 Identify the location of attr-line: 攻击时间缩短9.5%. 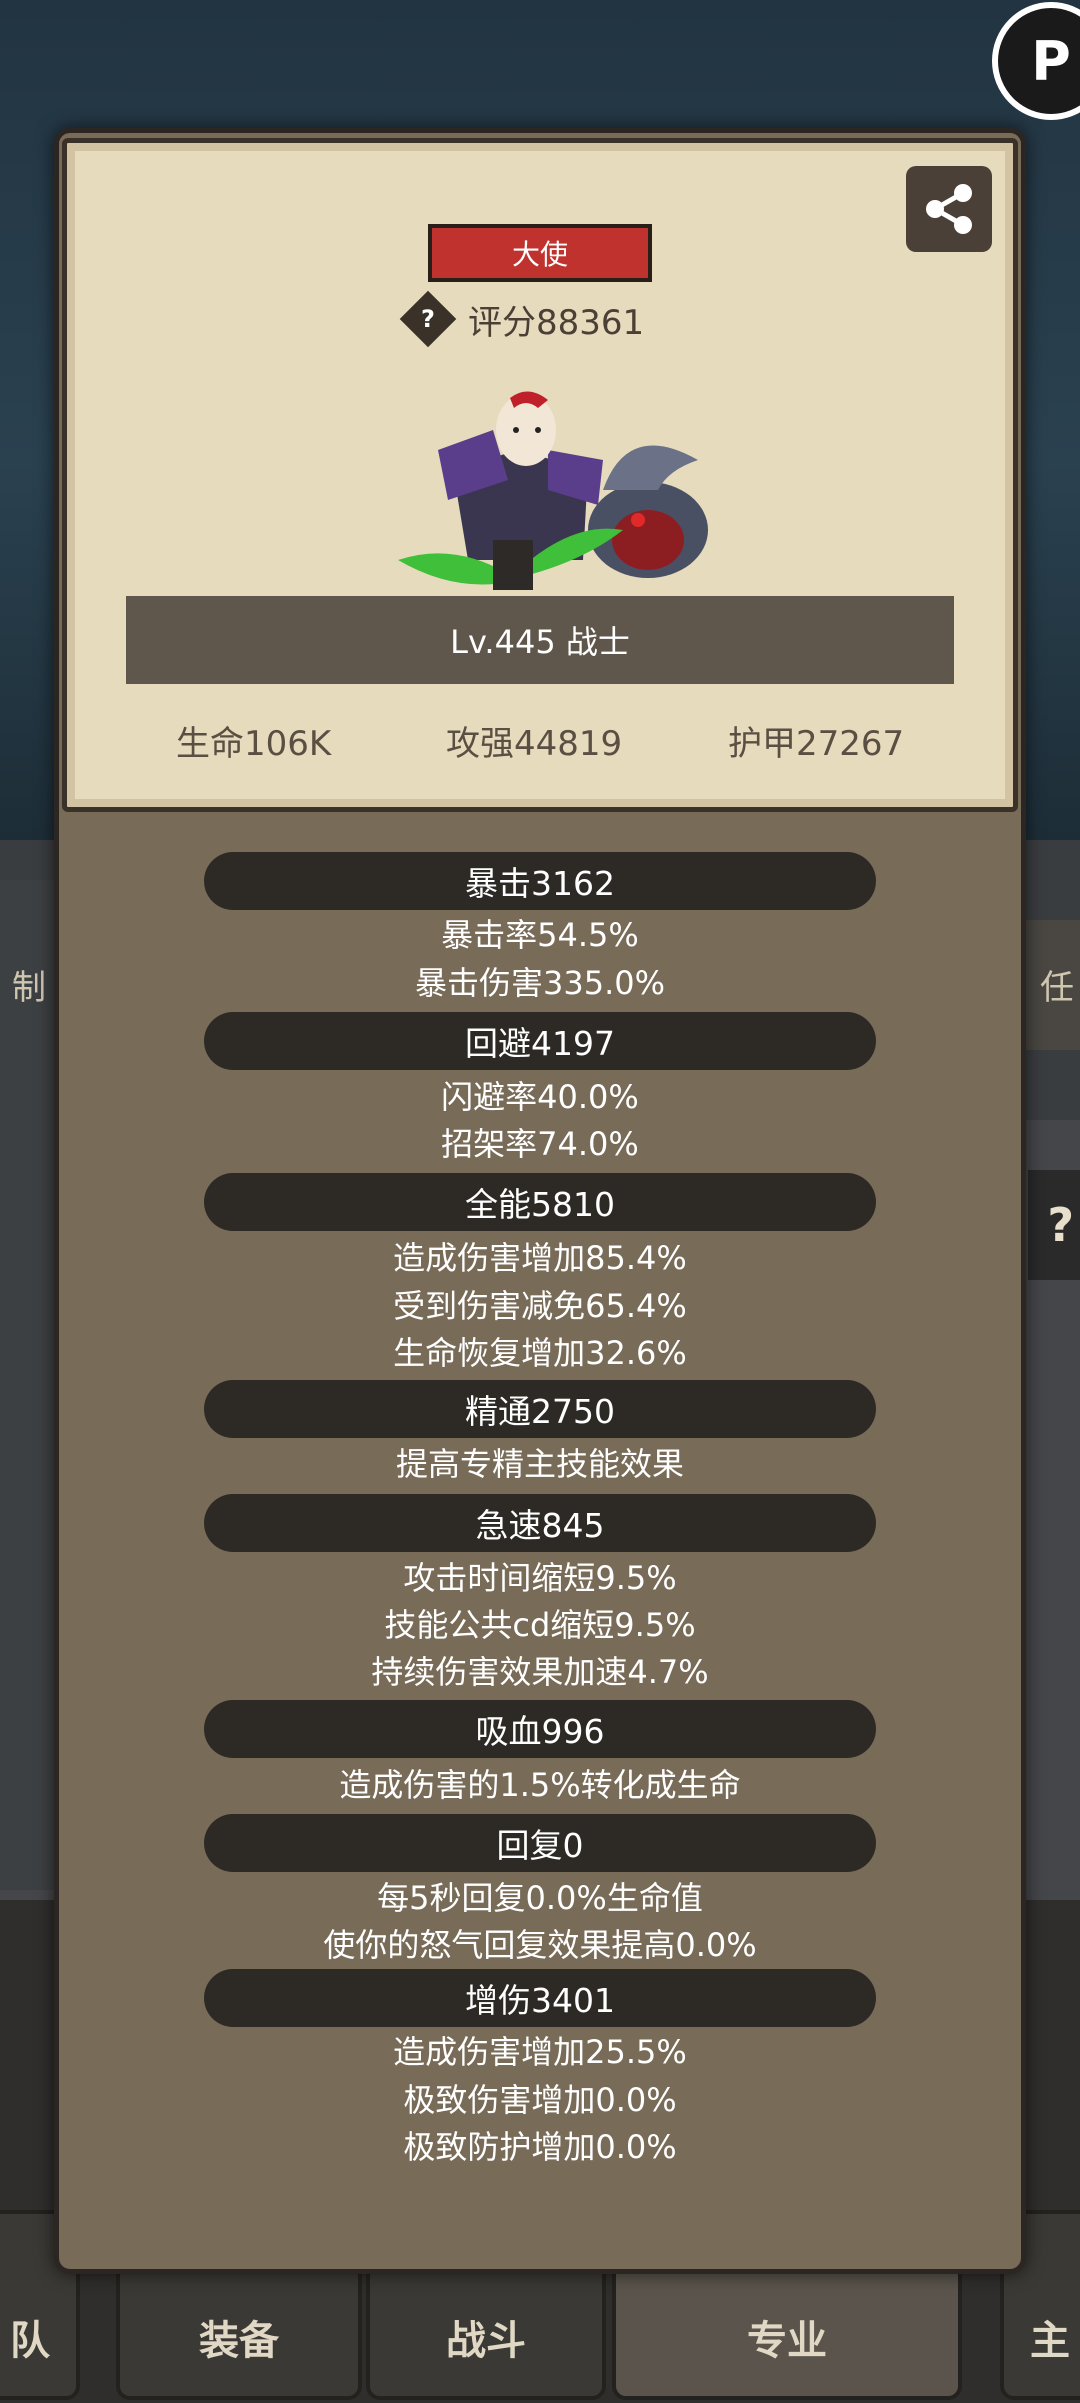
(540, 1578).